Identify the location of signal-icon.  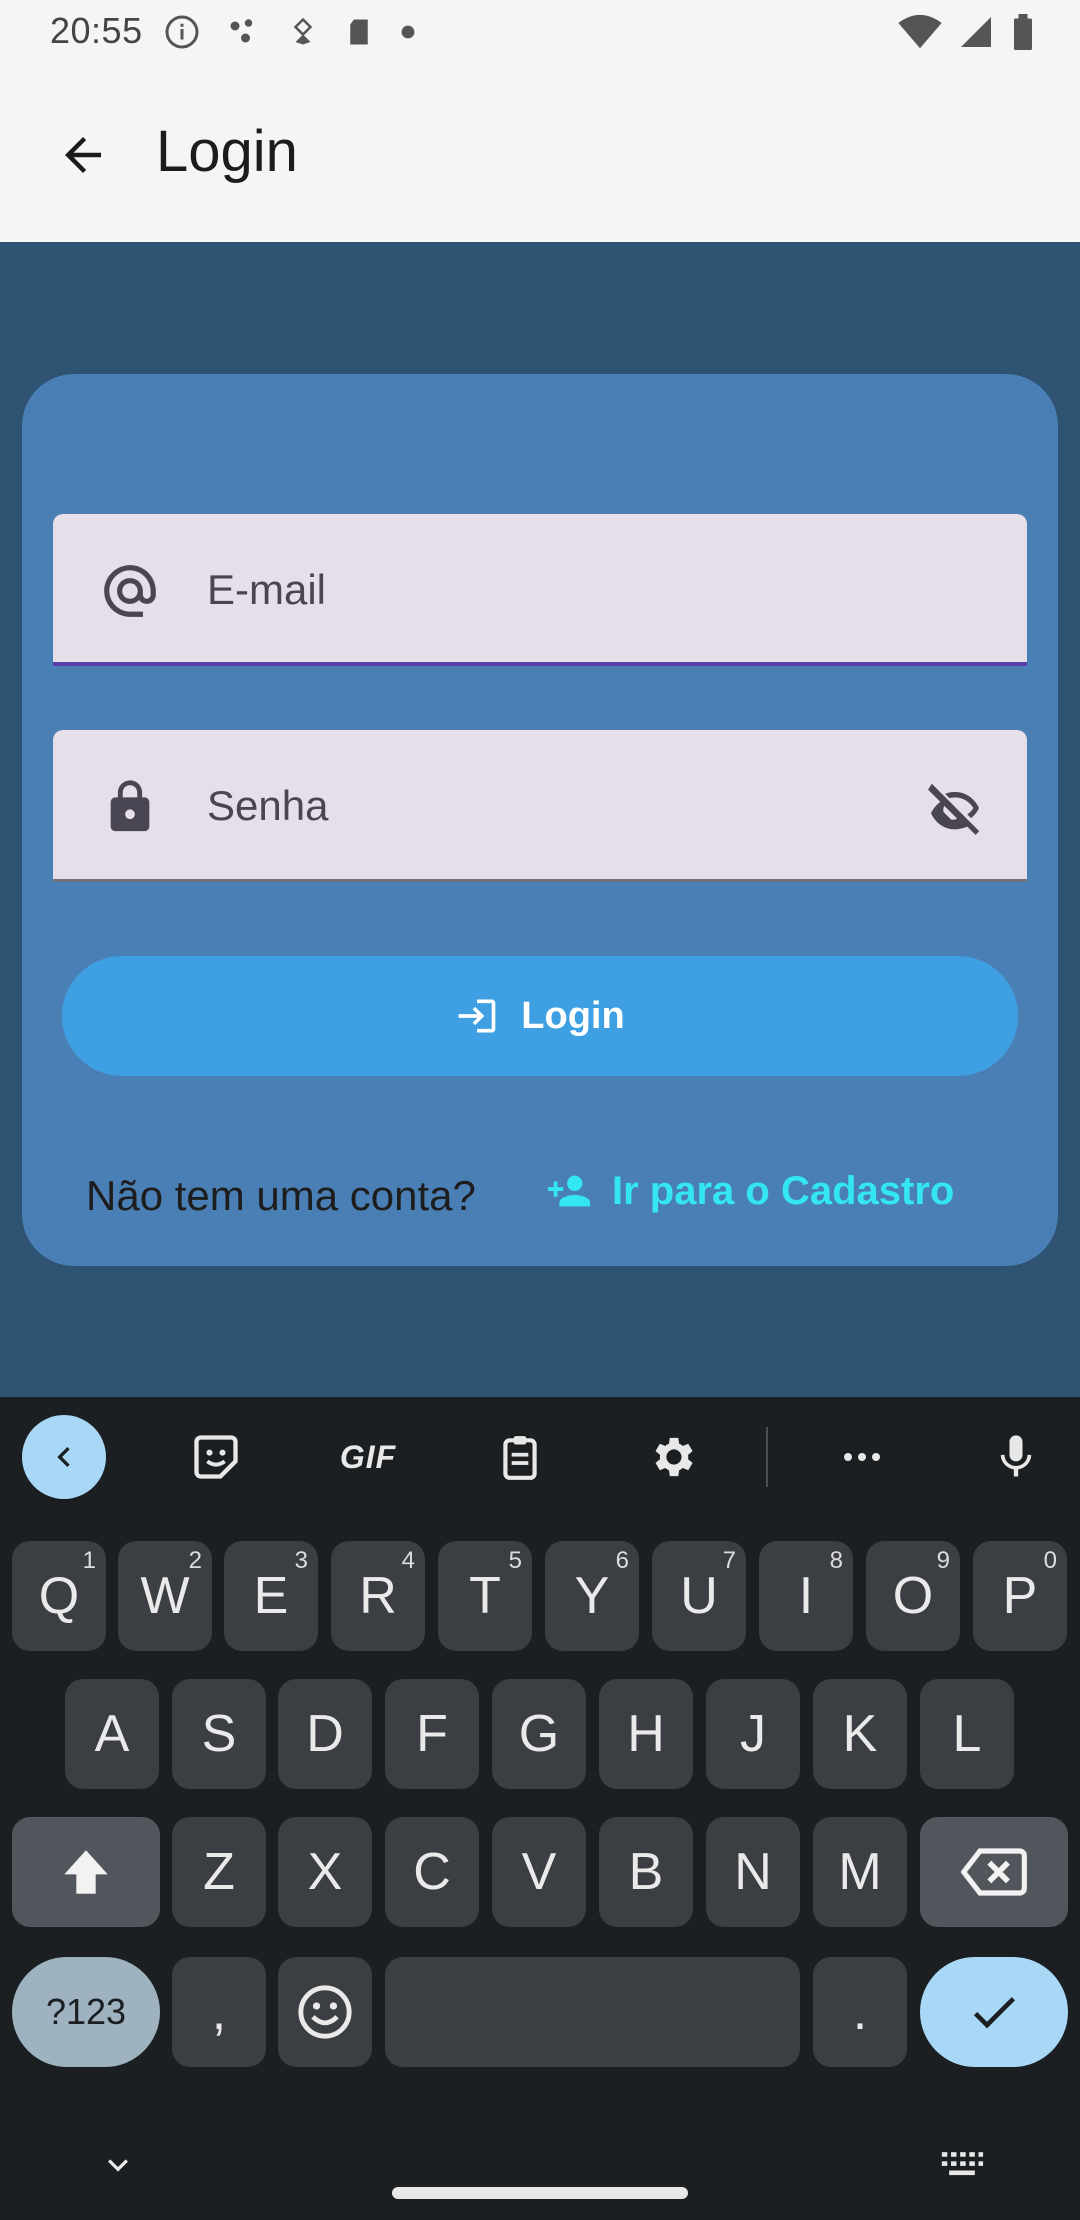
(976, 32).